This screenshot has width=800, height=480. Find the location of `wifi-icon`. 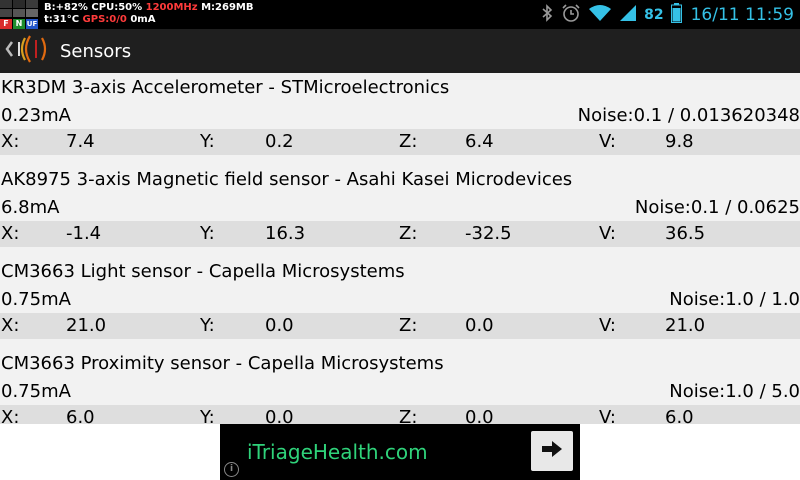

wifi-icon is located at coordinates (600, 15).